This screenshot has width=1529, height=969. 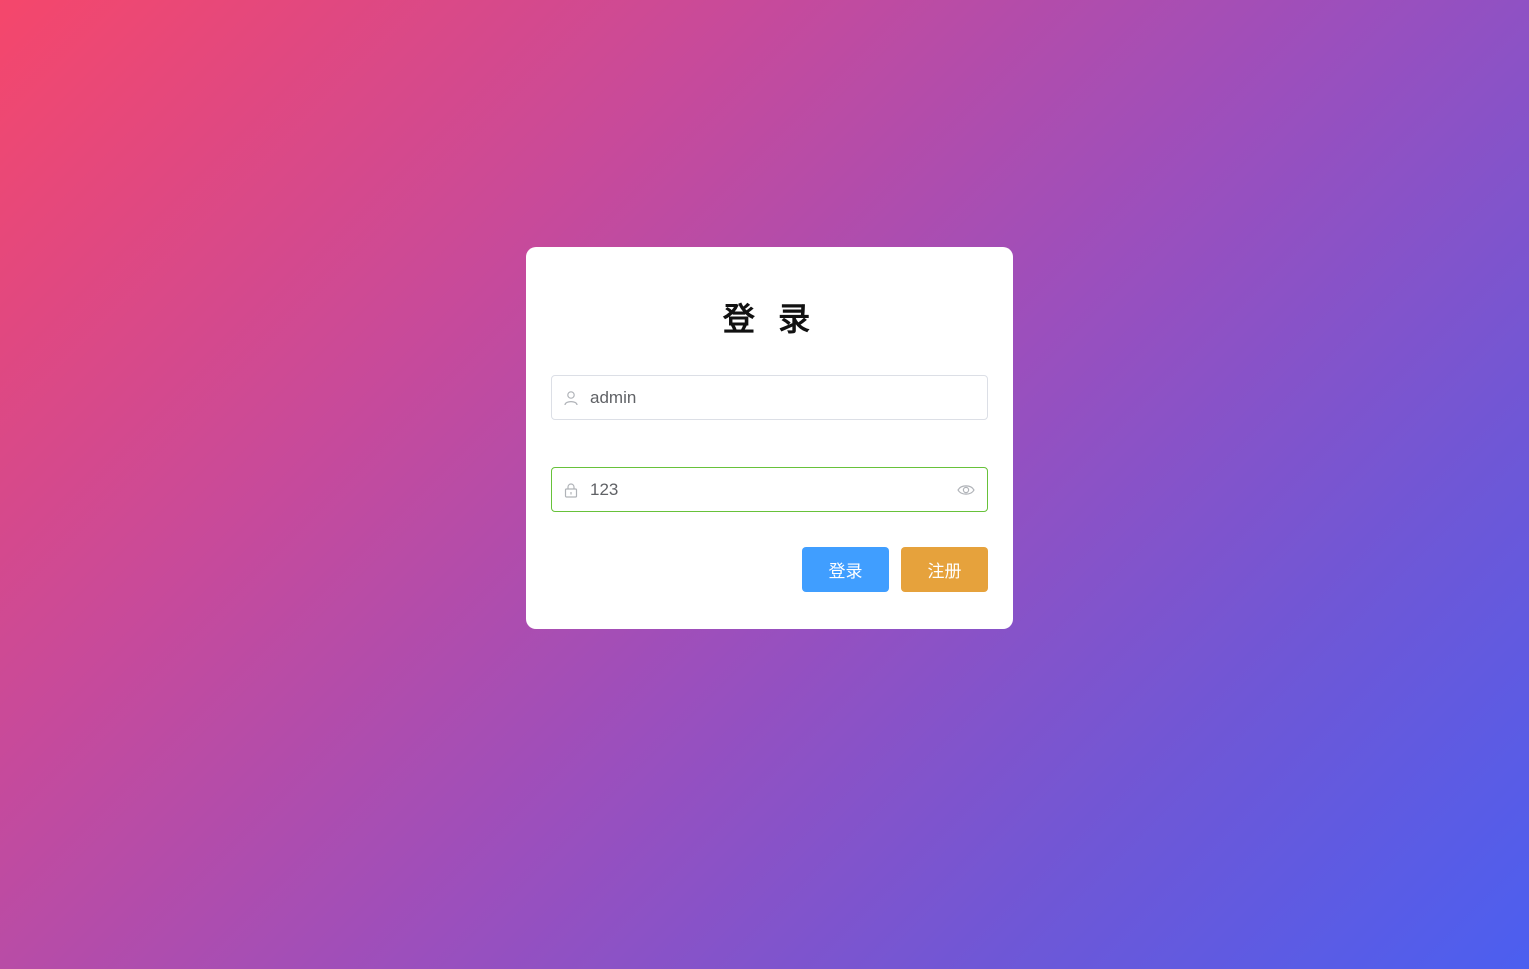 I want to click on login-card: 登 录 登录 注册, so click(x=769, y=438).